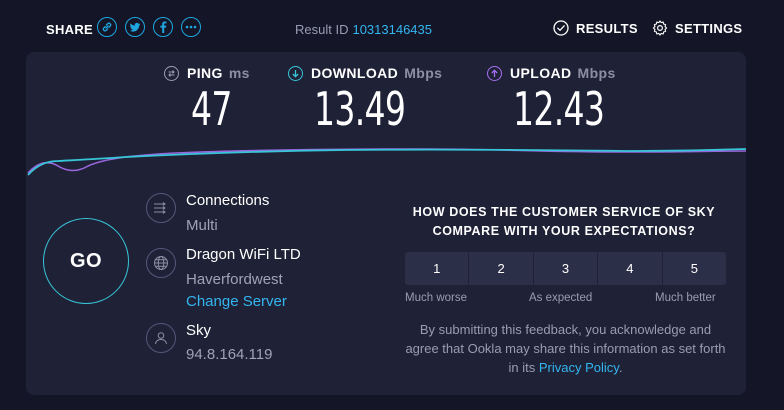  I want to click on speed-graph, so click(386, 162).